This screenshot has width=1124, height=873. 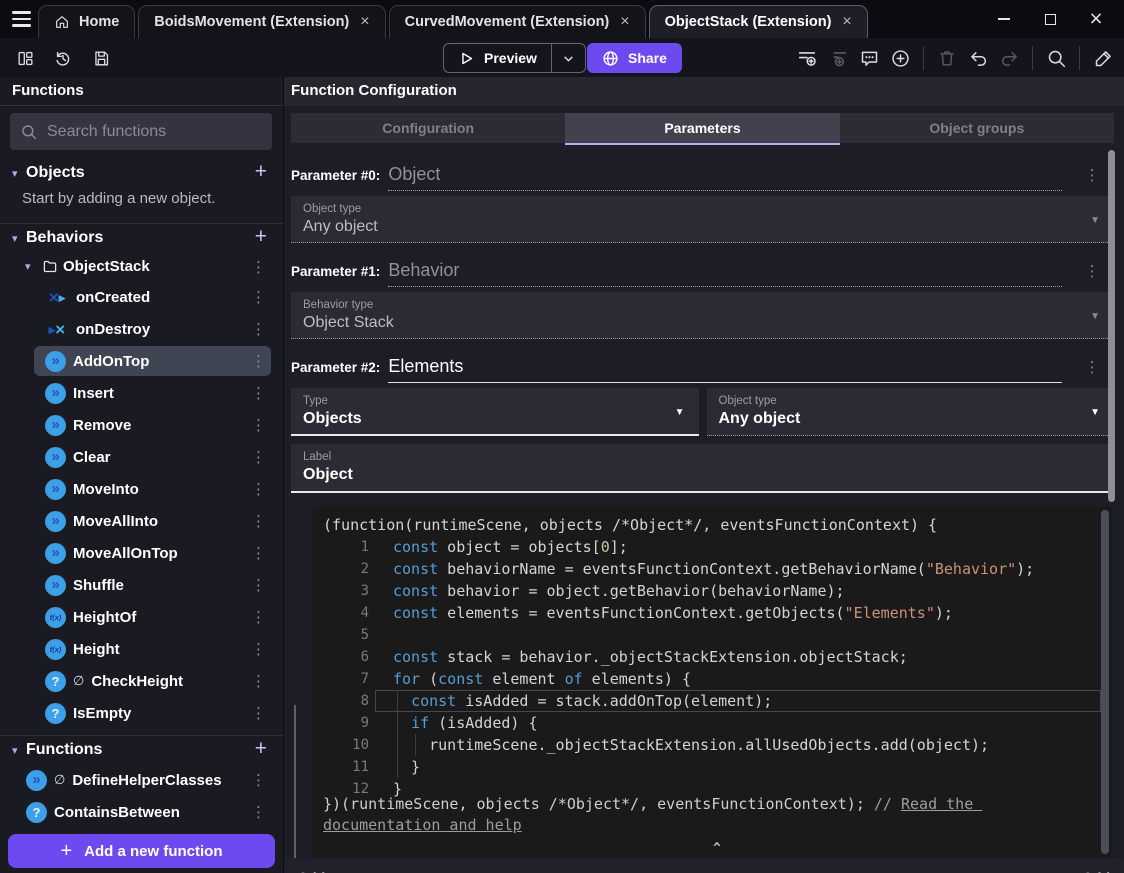 I want to click on preview-button-main: Preview, so click(x=497, y=58).